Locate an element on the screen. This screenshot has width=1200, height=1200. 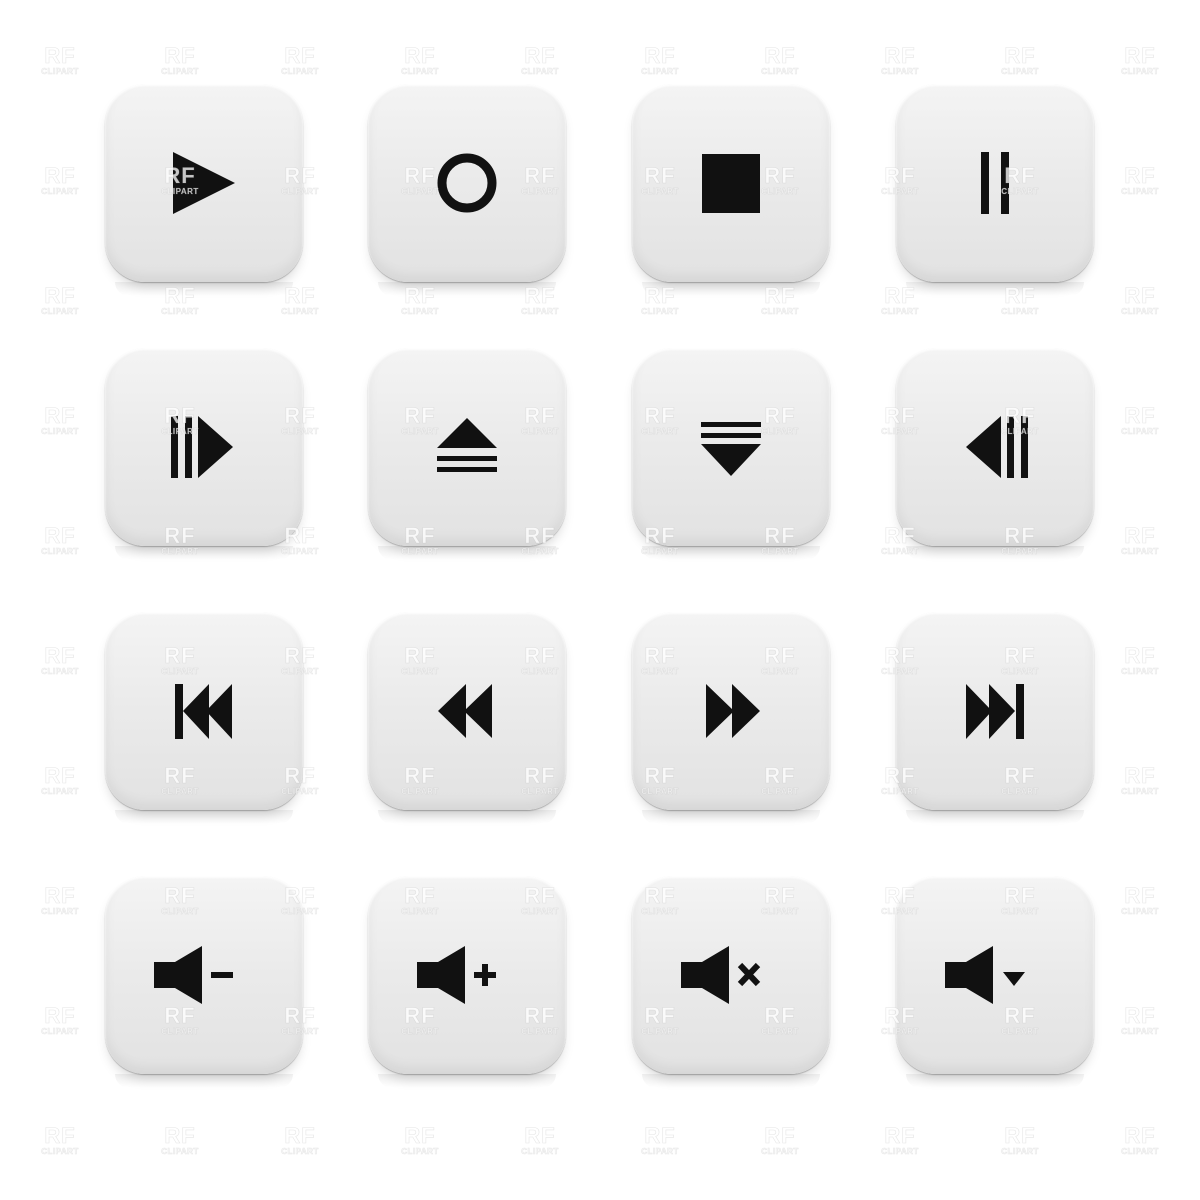
pause-button is located at coordinates (995, 190).